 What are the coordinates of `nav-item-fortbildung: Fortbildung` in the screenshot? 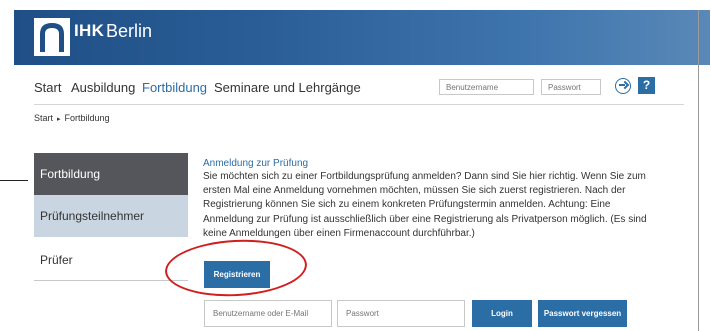 It's located at (174, 87).